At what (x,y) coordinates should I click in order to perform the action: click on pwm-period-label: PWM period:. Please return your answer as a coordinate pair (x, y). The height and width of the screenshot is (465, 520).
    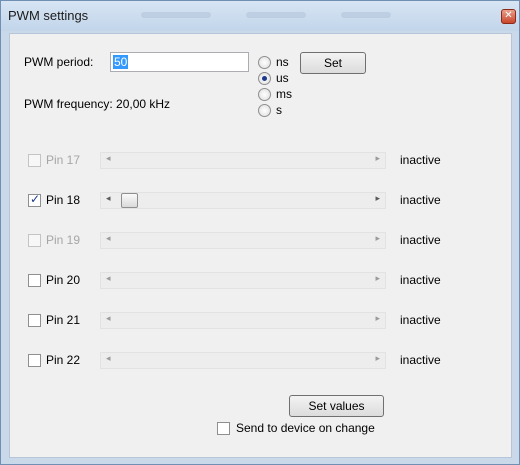
    Looking at the image, I should click on (59, 62).